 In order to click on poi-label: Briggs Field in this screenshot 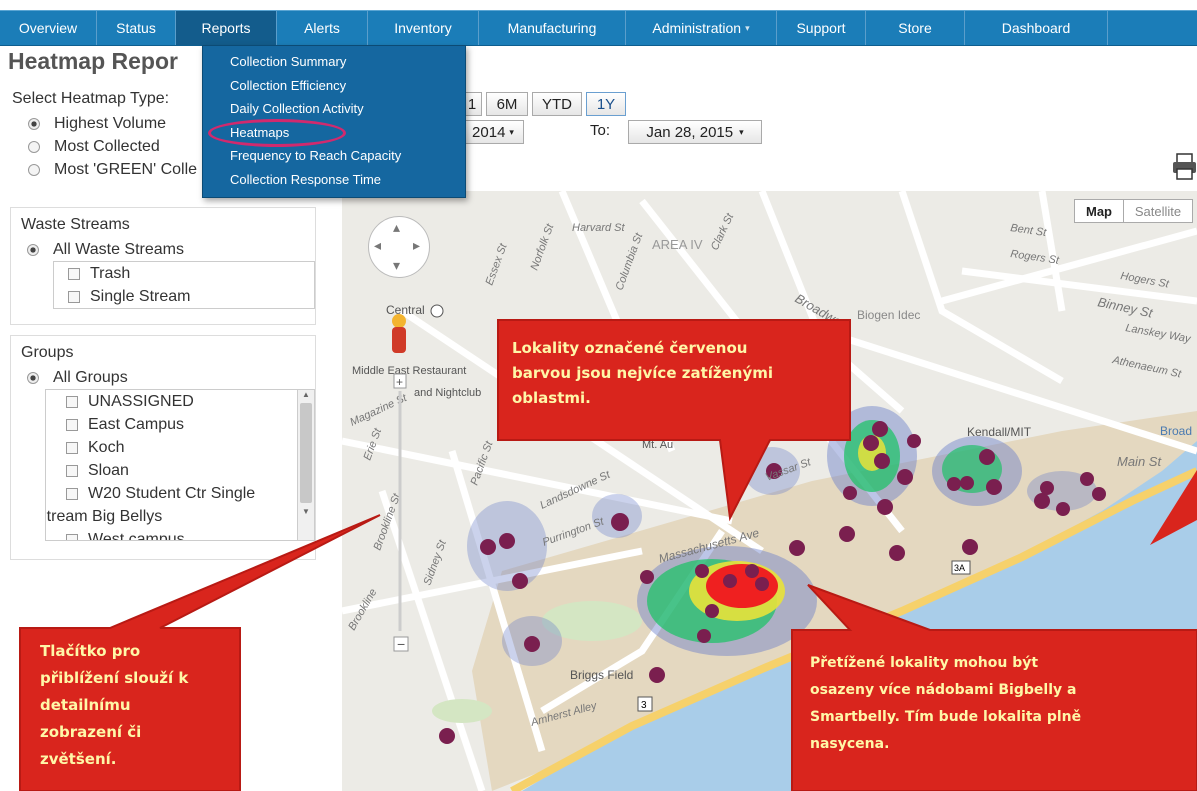, I will do `click(601, 675)`.